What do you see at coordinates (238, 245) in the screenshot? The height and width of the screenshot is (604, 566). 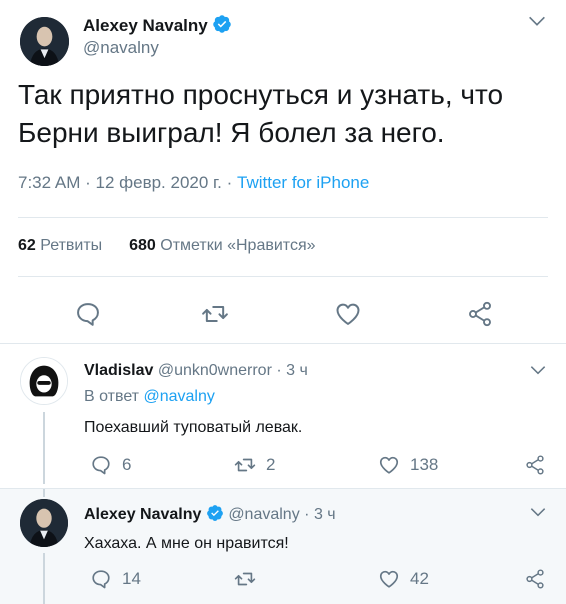 I see `likes-label: Отметки «Нравится»` at bounding box center [238, 245].